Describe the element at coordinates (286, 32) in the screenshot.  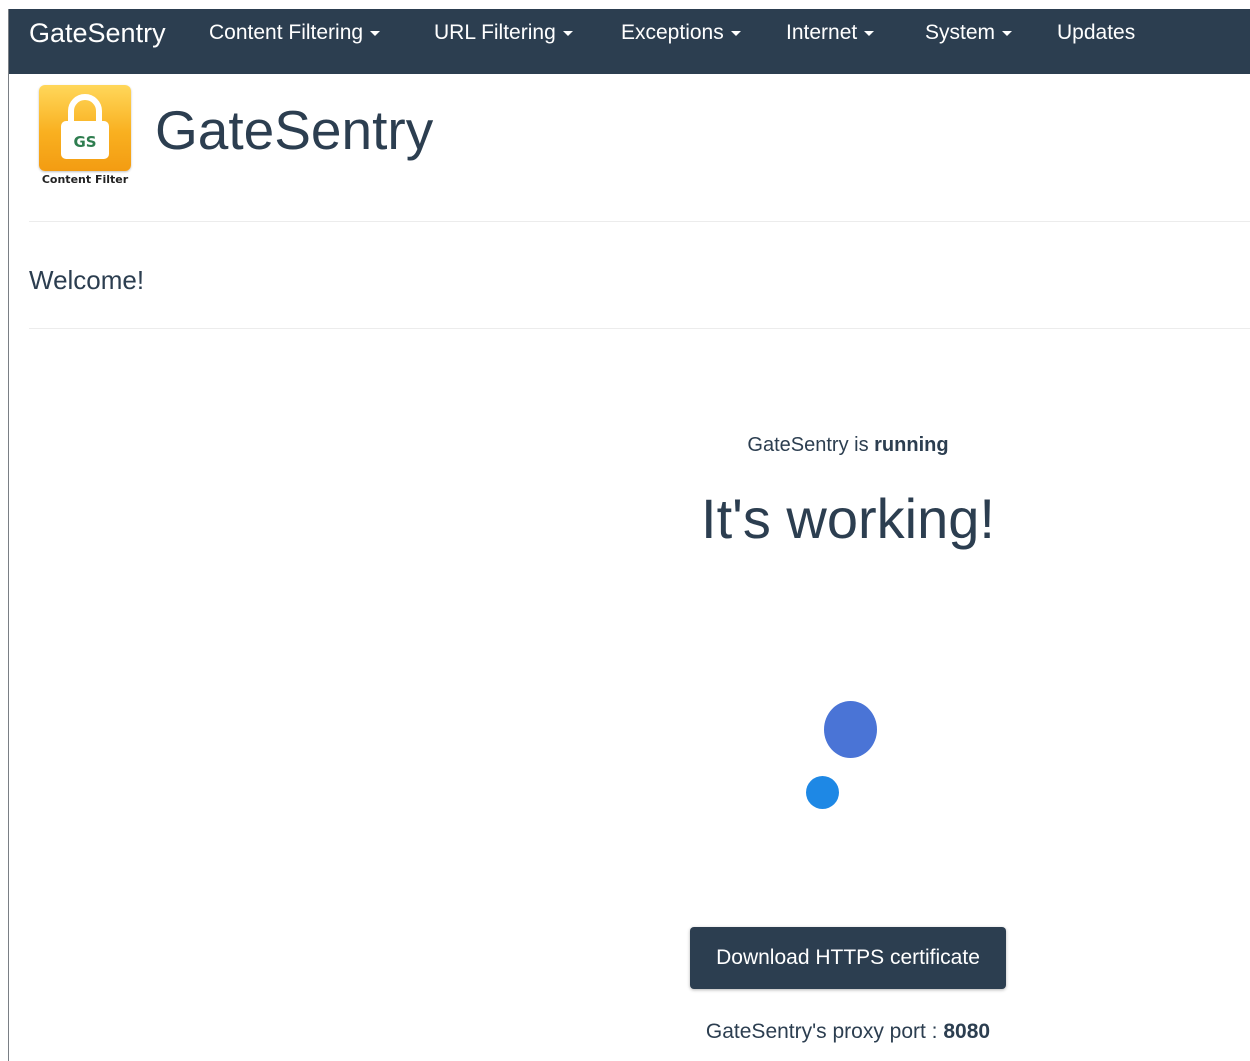
I see `nav-content-filtering-label: Content Filtering` at that location.